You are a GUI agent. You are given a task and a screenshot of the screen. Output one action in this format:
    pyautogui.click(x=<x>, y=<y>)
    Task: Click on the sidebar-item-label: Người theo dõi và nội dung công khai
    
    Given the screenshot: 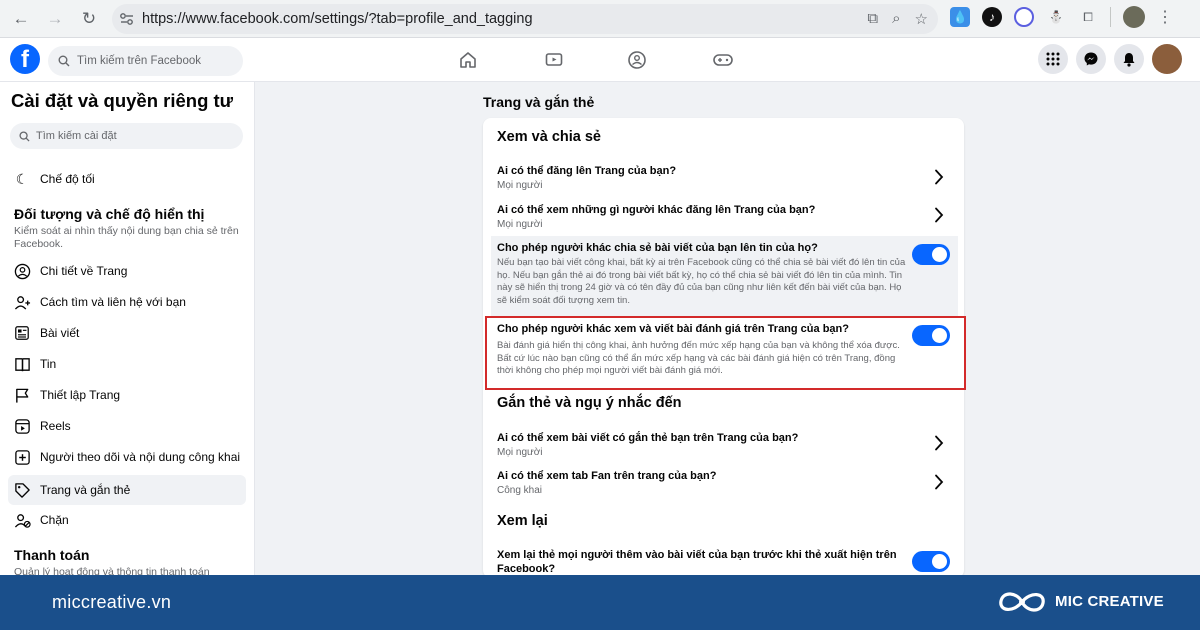 What is the action you would take?
    pyautogui.click(x=140, y=457)
    